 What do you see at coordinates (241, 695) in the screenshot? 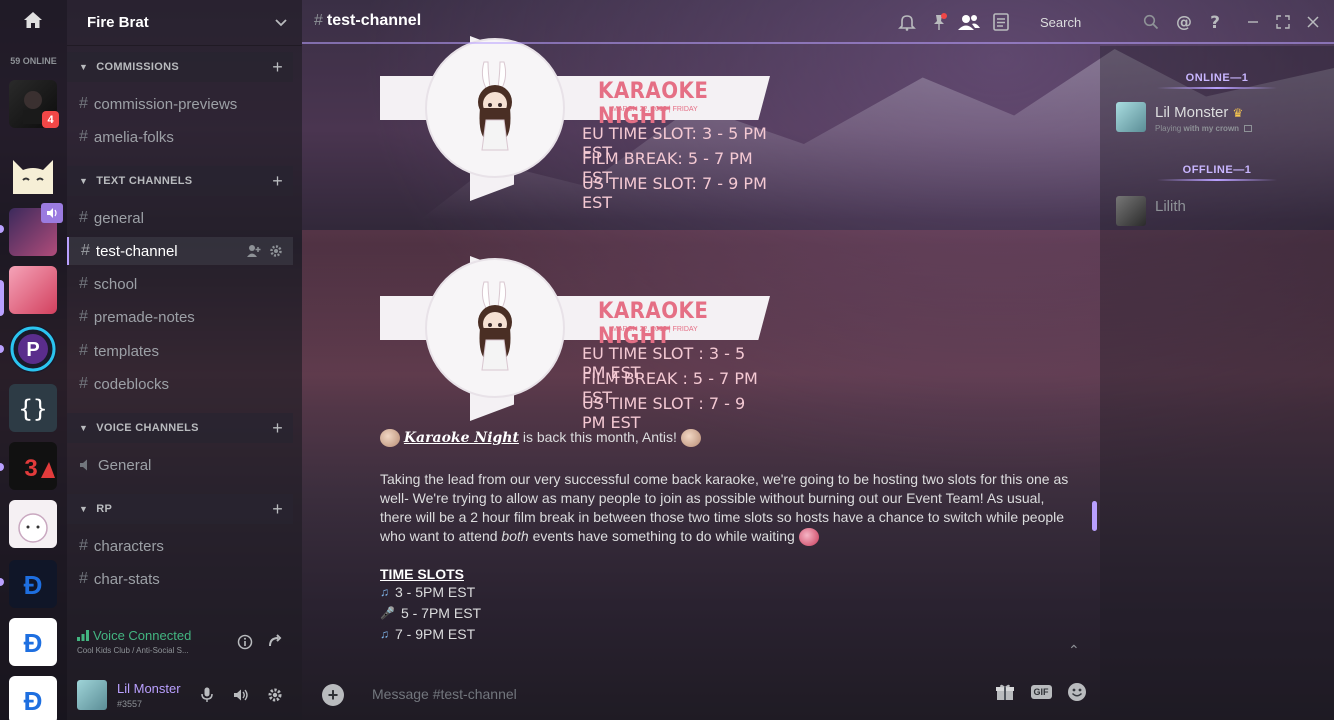
I see `headphones-icon` at bounding box center [241, 695].